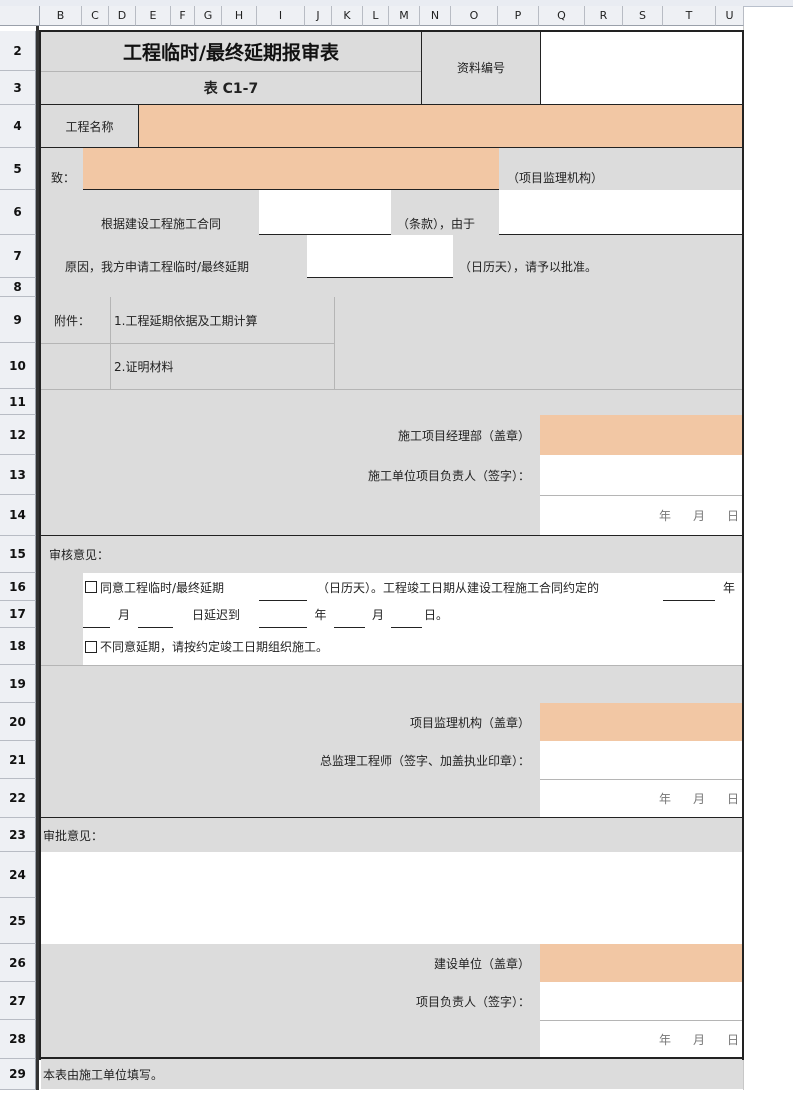 This screenshot has height=1097, width=793. Describe the element at coordinates (216, 614) in the screenshot. I see `delay-to-label: 日延迟到` at that location.